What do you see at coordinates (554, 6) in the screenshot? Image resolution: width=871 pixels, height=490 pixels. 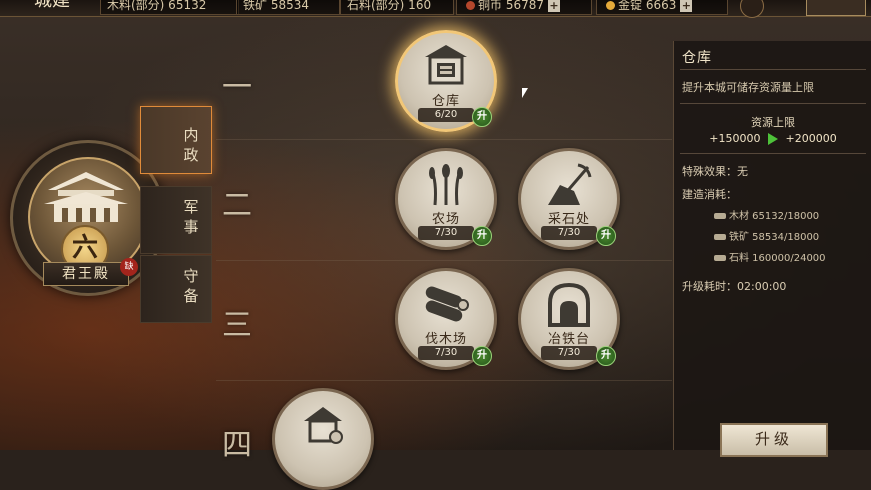 I see `add-copper-button: +` at bounding box center [554, 6].